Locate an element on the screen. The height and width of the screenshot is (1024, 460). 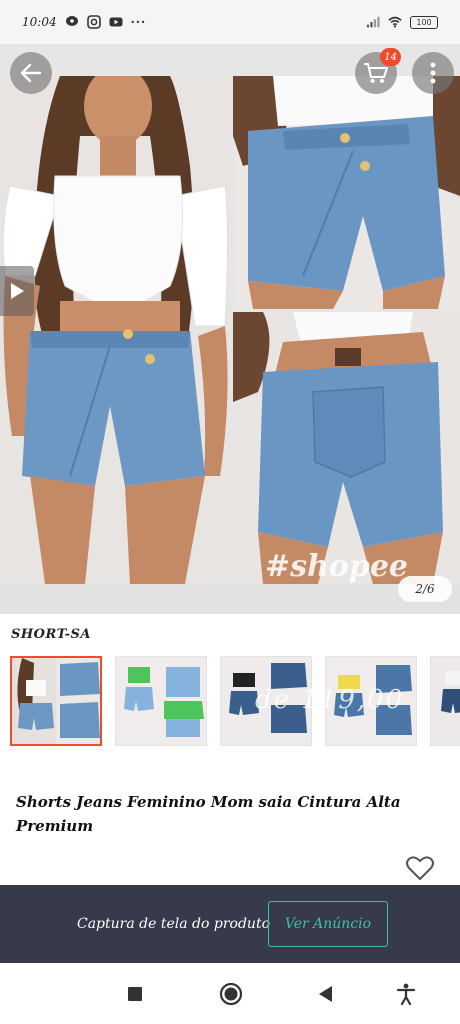
detail-illustration is located at coordinates (346, 192).